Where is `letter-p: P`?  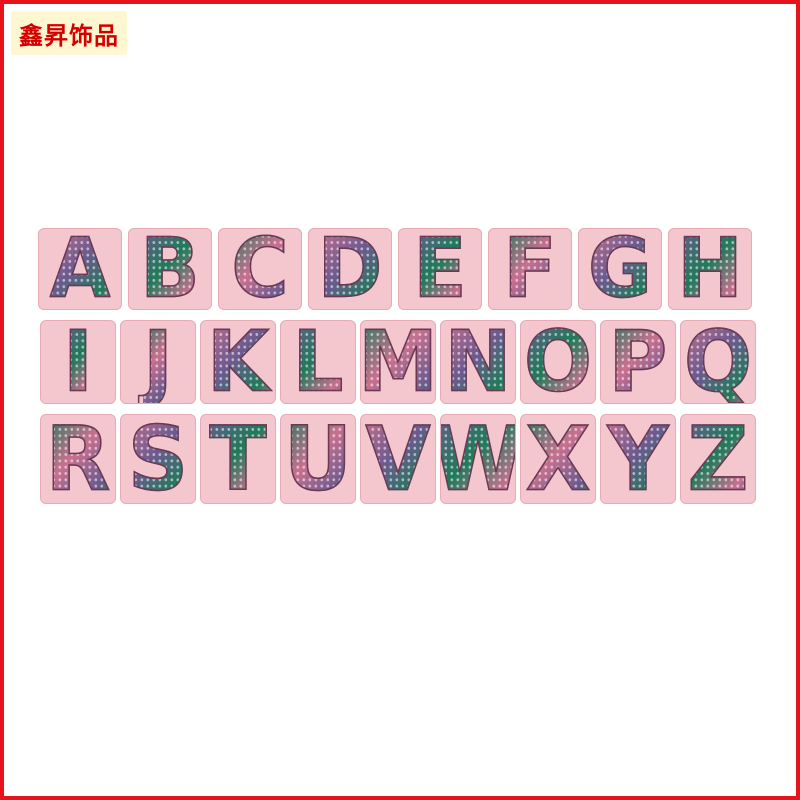
letter-p: P is located at coordinates (638, 362).